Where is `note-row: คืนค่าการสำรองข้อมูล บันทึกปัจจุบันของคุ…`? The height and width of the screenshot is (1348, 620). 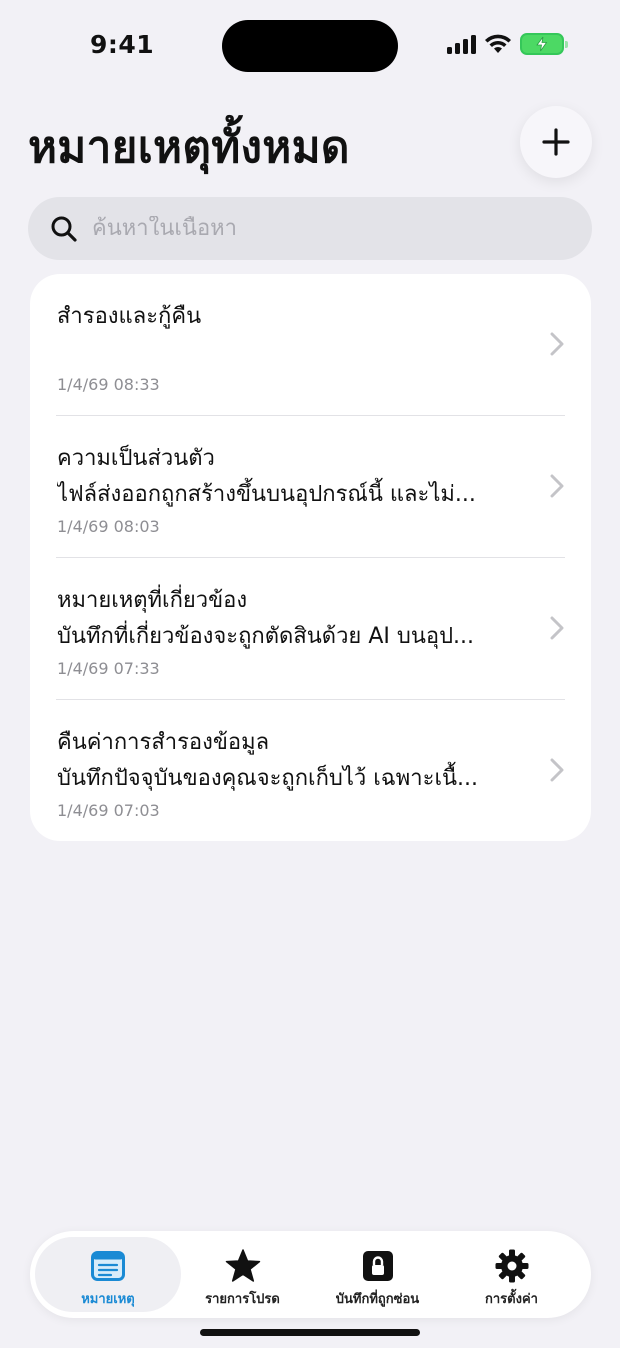 note-row: คืนค่าการสำรองข้อมูล บันทึกปัจจุบันของคุ… is located at coordinates (310, 770).